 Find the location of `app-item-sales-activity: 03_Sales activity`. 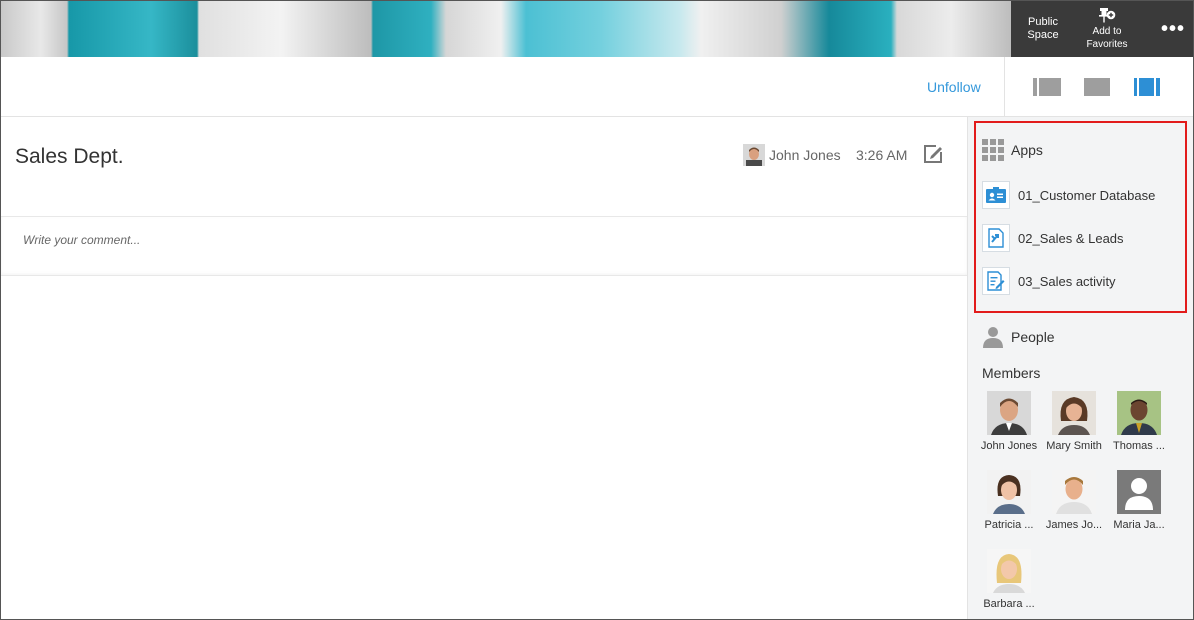

app-item-sales-activity: 03_Sales activity is located at coordinates (1049, 281).